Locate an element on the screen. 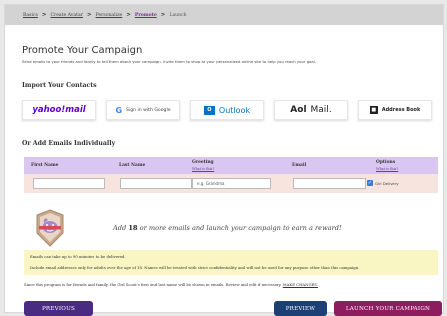 The image size is (447, 316). email-entry-row: e.g. Grandma ✓ Girl Delivery is located at coordinates (231, 183).